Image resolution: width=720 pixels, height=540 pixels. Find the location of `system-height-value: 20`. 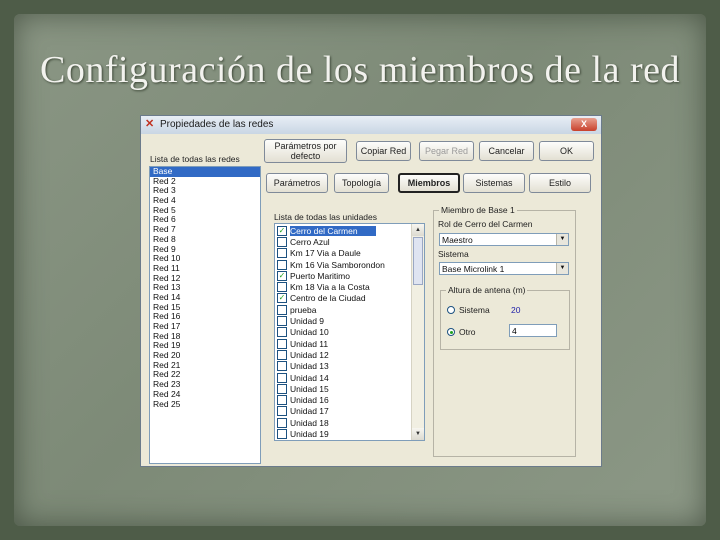

system-height-value: 20 is located at coordinates (516, 310).